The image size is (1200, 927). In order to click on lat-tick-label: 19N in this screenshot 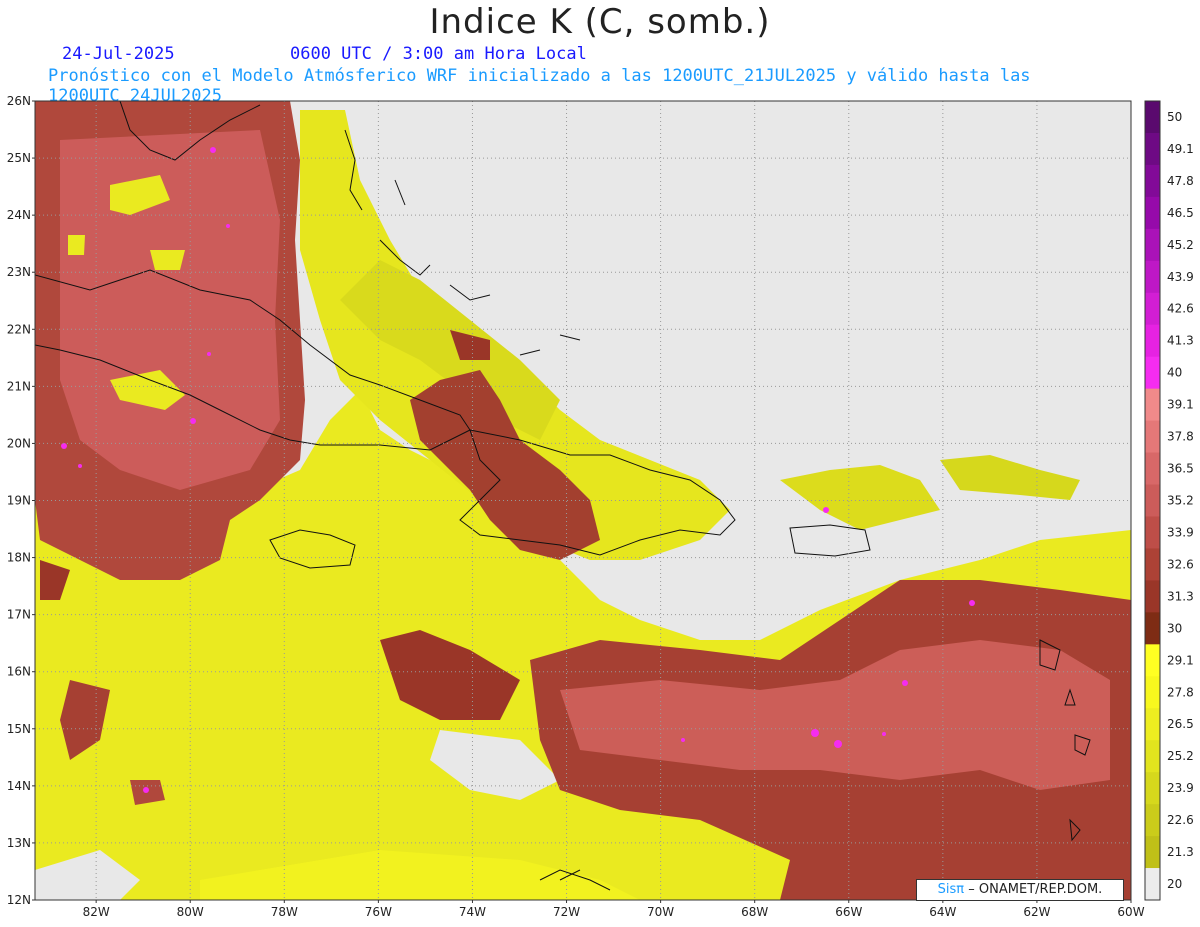, I will do `click(19, 501)`.